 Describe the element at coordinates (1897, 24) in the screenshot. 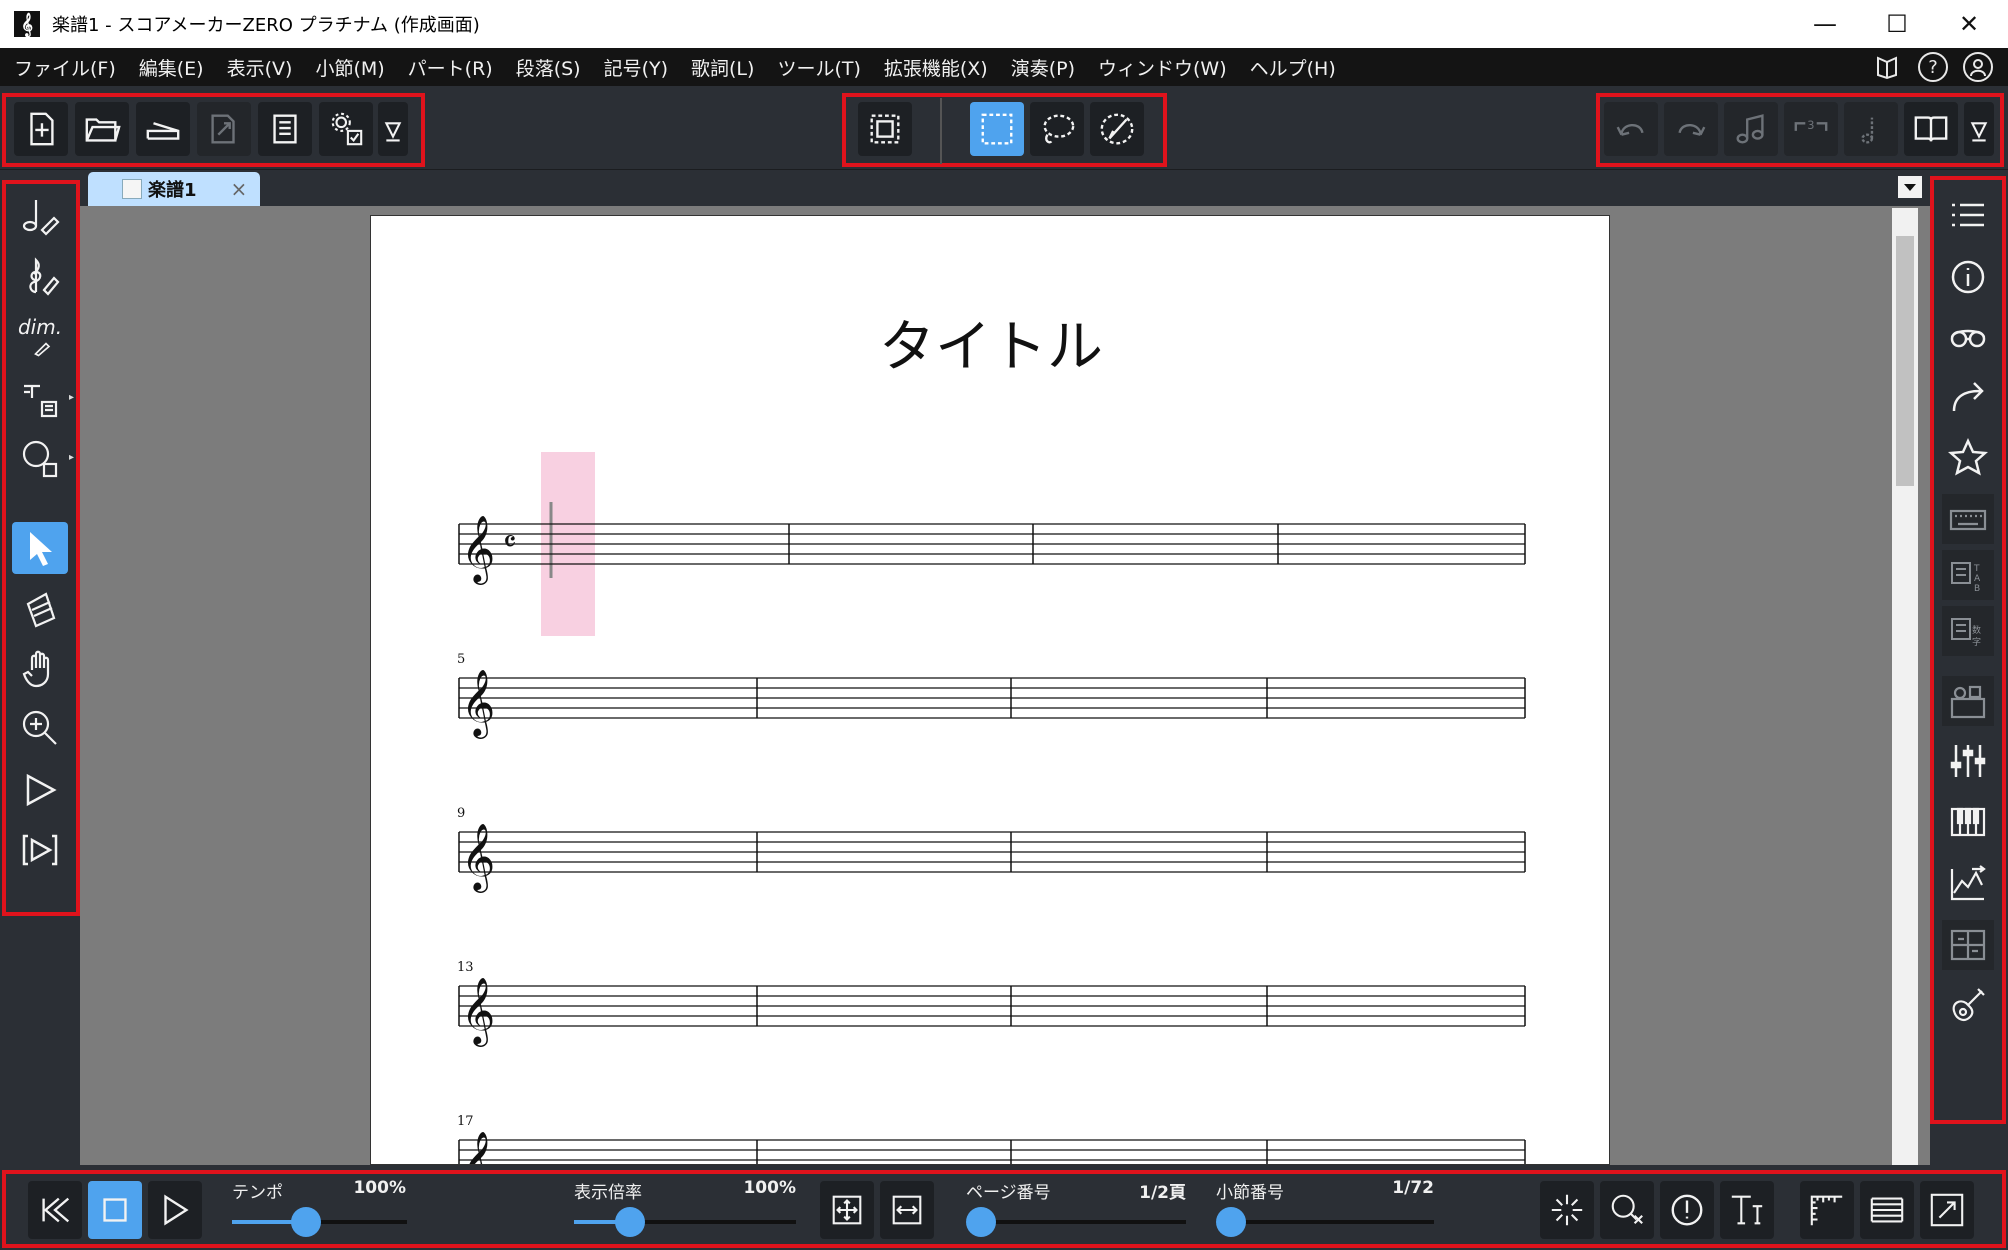

I see `maximize-button: ☐` at that location.